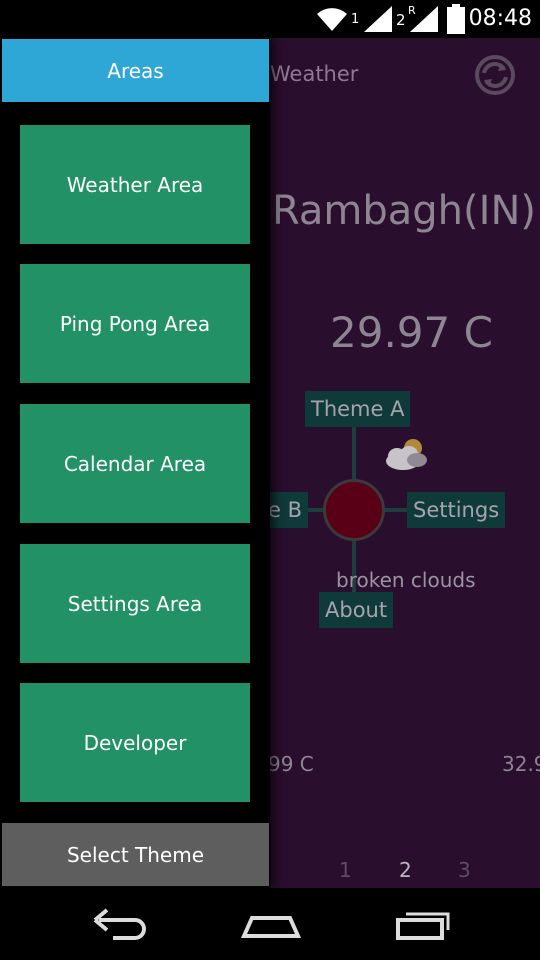 This screenshot has height=960, width=540. I want to click on sim2-label: 2, so click(401, 20).